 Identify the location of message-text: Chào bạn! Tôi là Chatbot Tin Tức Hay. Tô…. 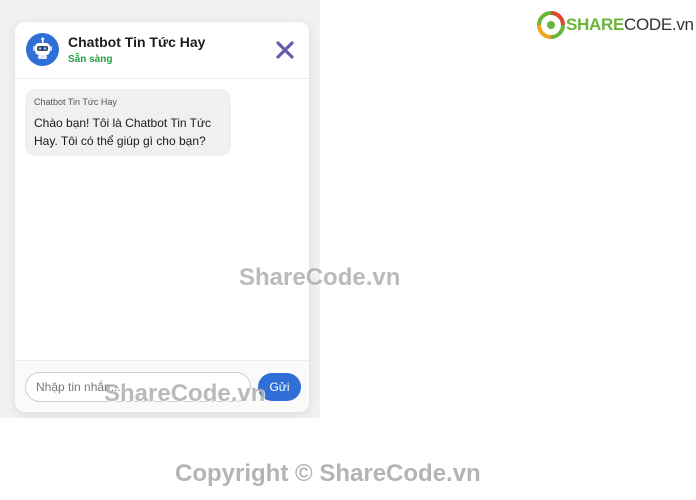
(123, 132).